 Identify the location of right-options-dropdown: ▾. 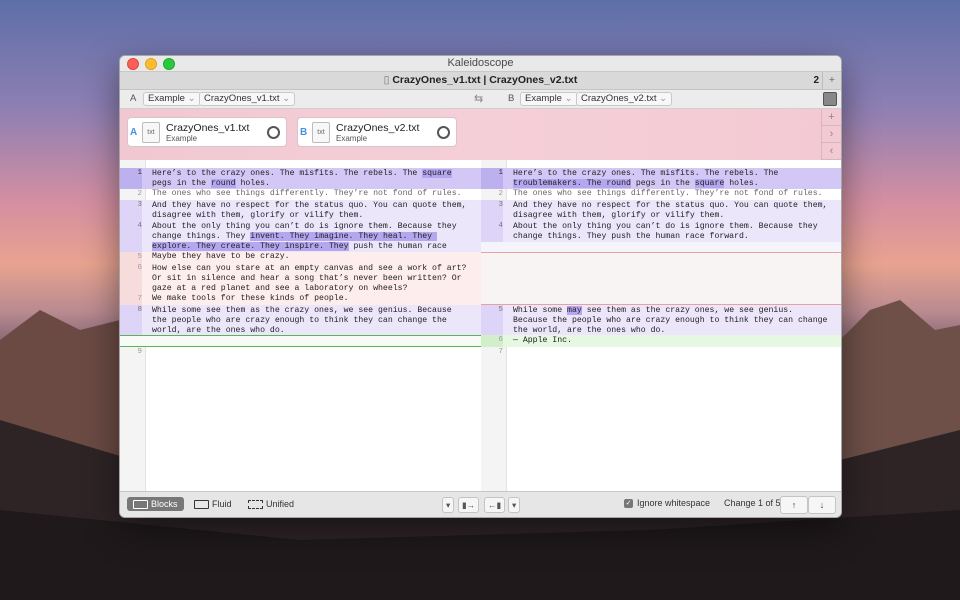
(514, 505).